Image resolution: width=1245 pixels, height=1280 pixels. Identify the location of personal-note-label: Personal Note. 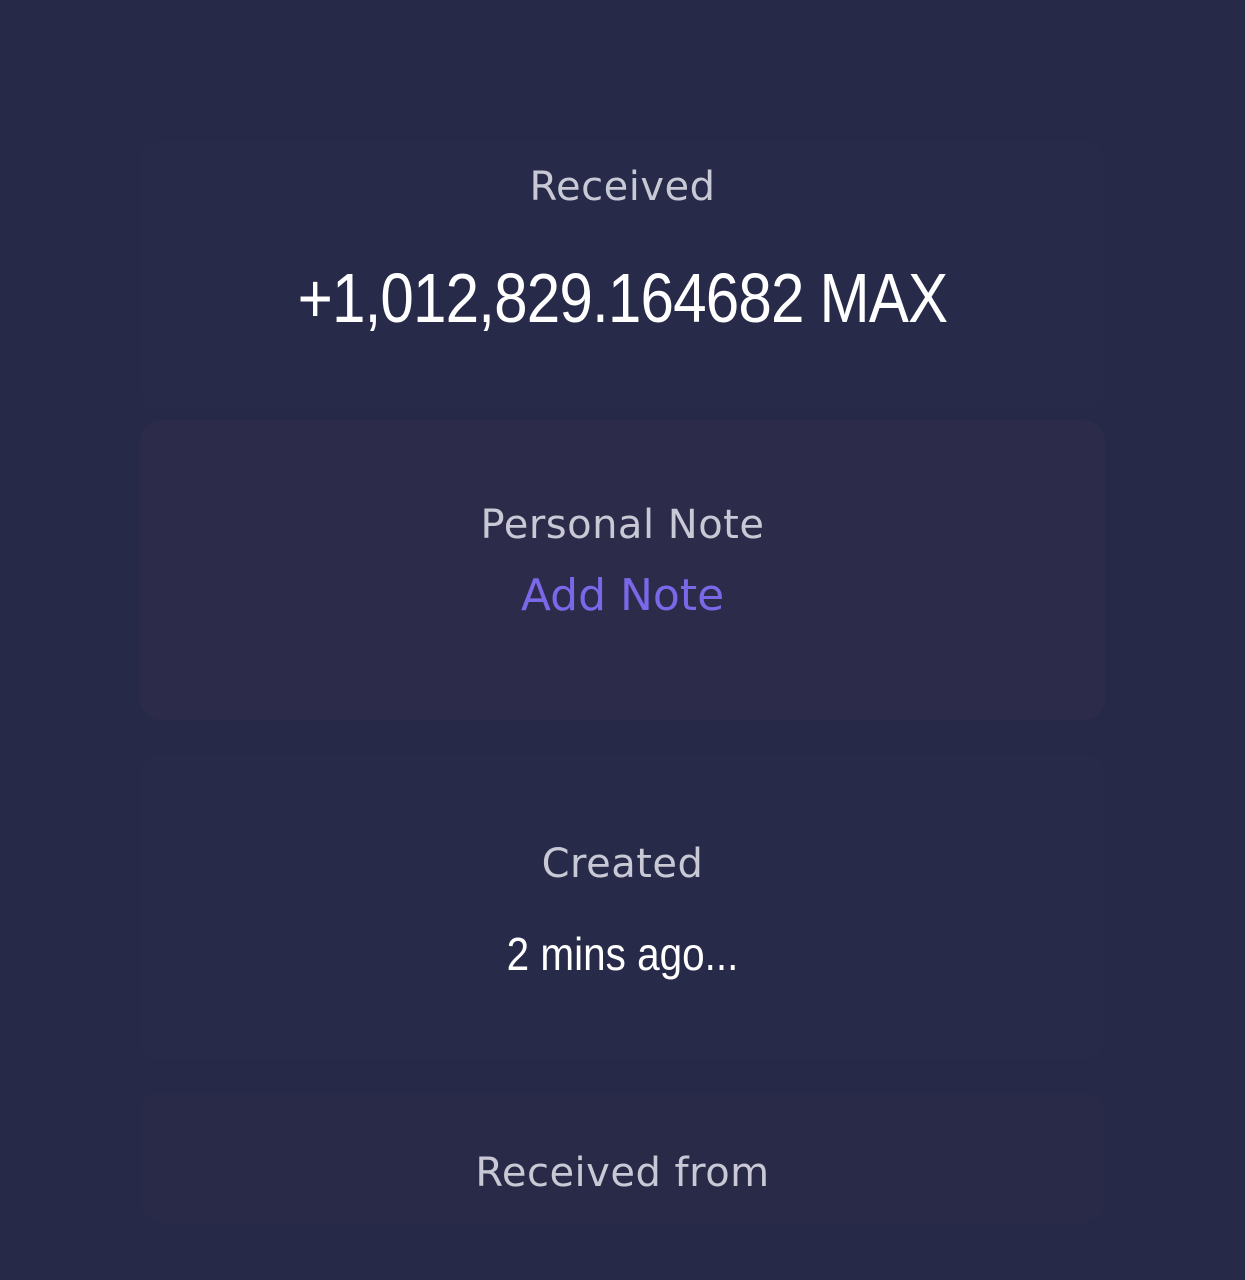
(622, 525).